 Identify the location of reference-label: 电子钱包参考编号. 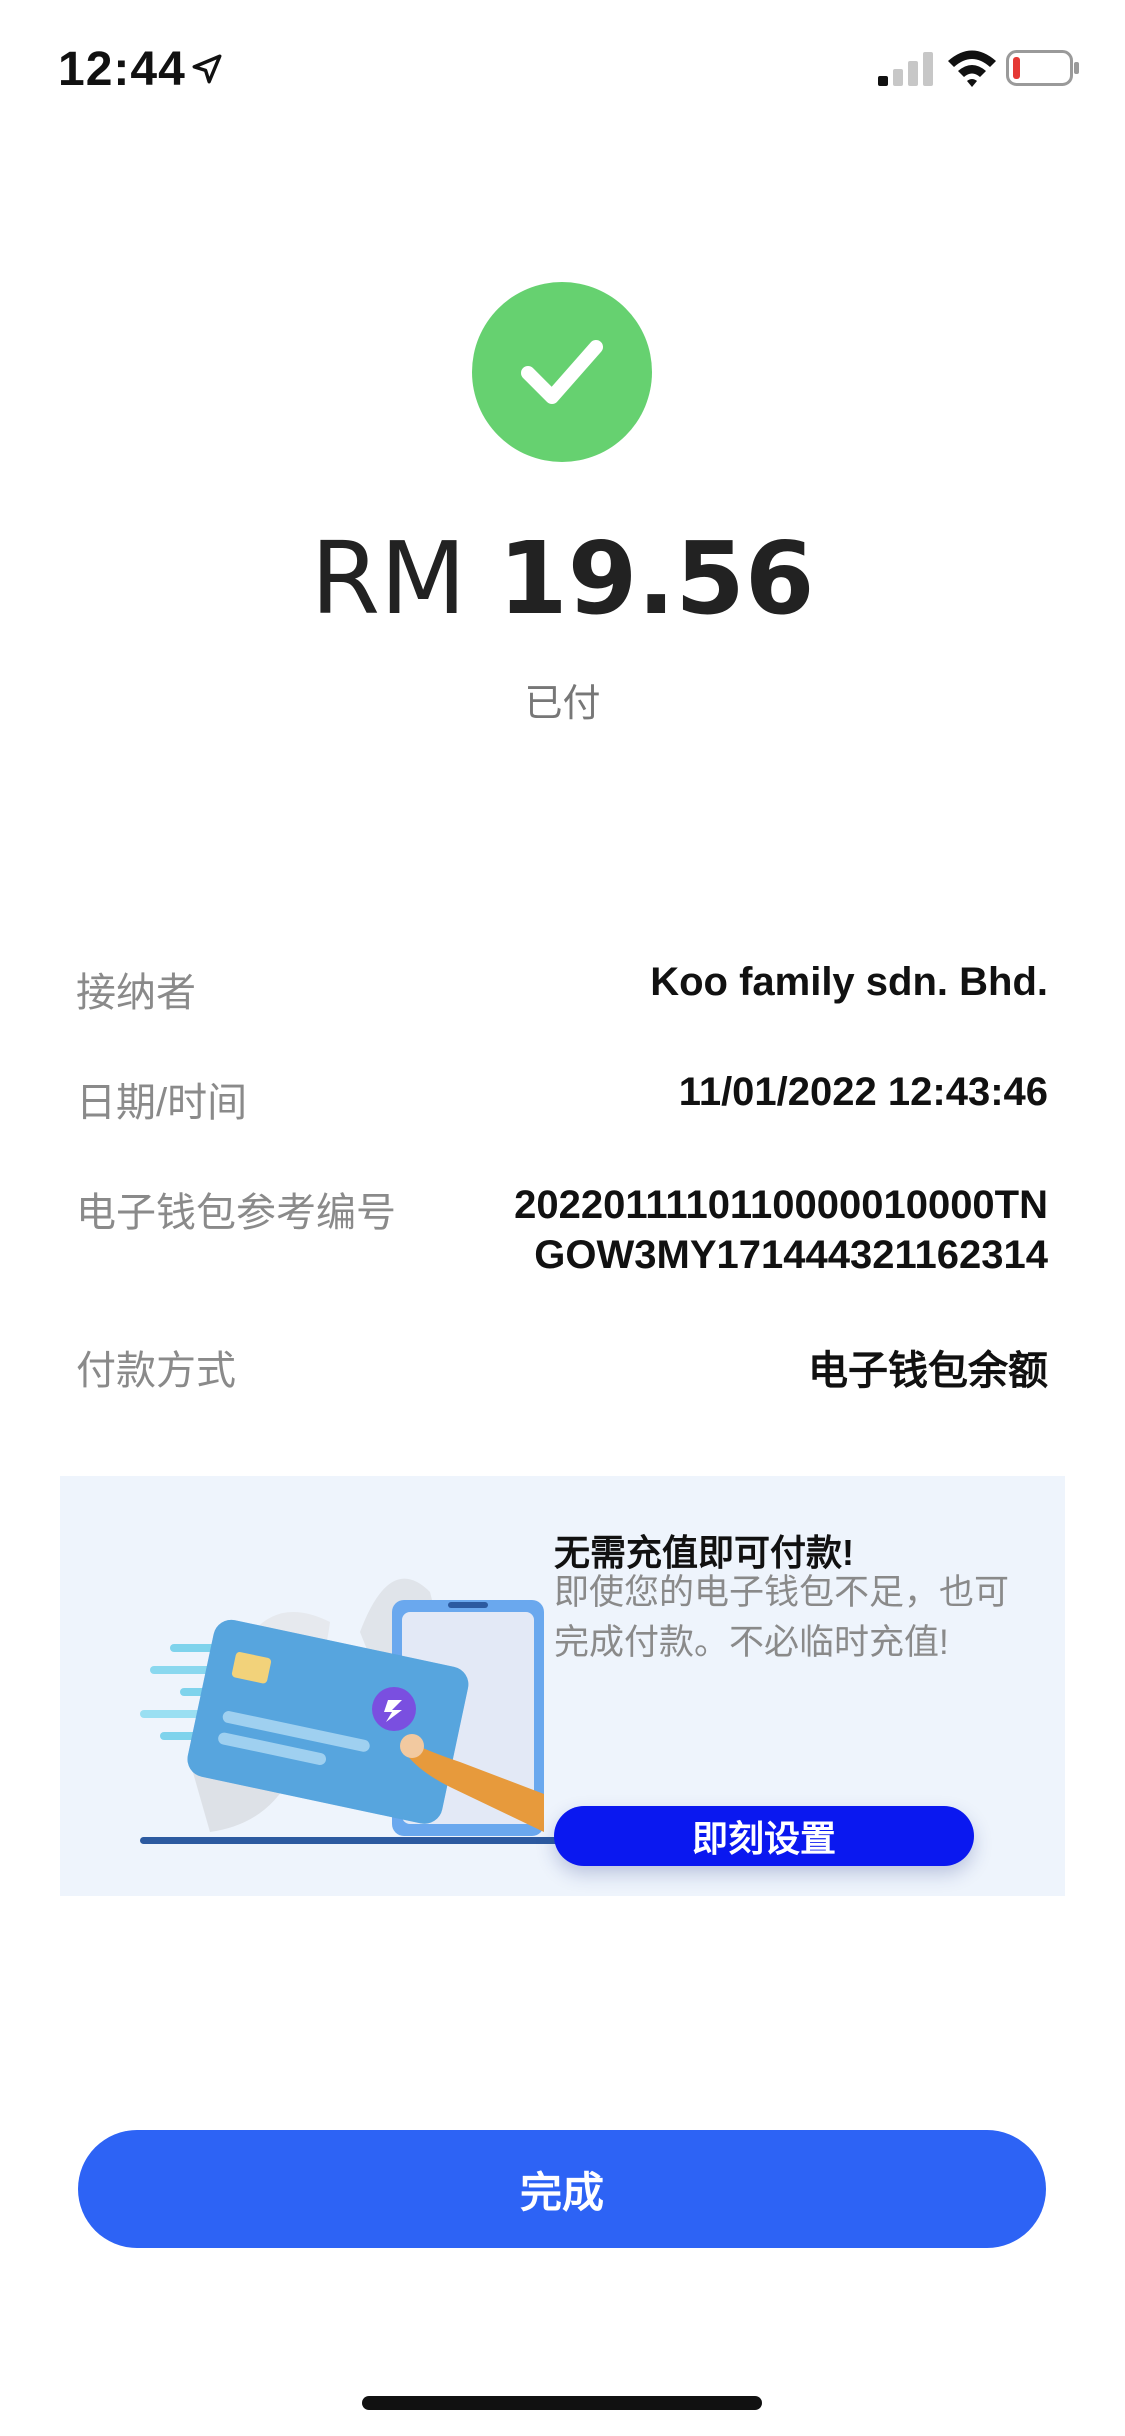
(236, 1213).